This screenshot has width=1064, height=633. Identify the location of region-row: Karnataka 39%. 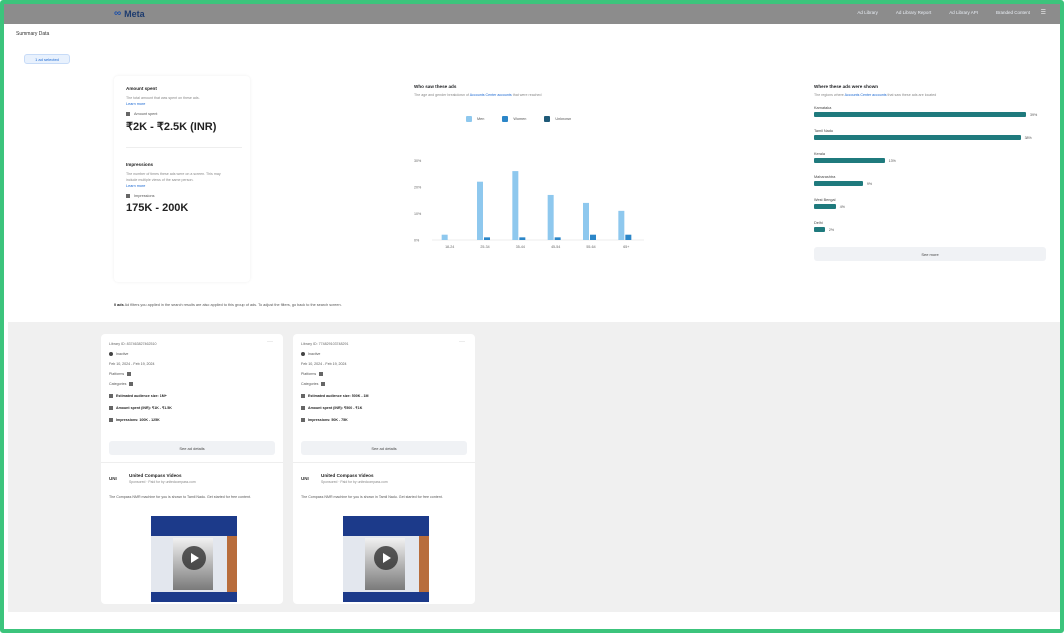
(934, 111).